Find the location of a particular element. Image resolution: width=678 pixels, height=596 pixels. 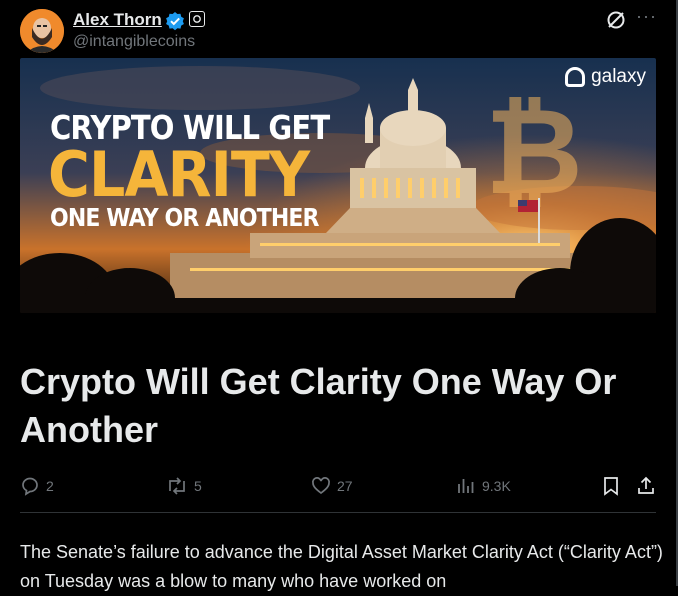

repost-button: 5 is located at coordinates (184, 486).